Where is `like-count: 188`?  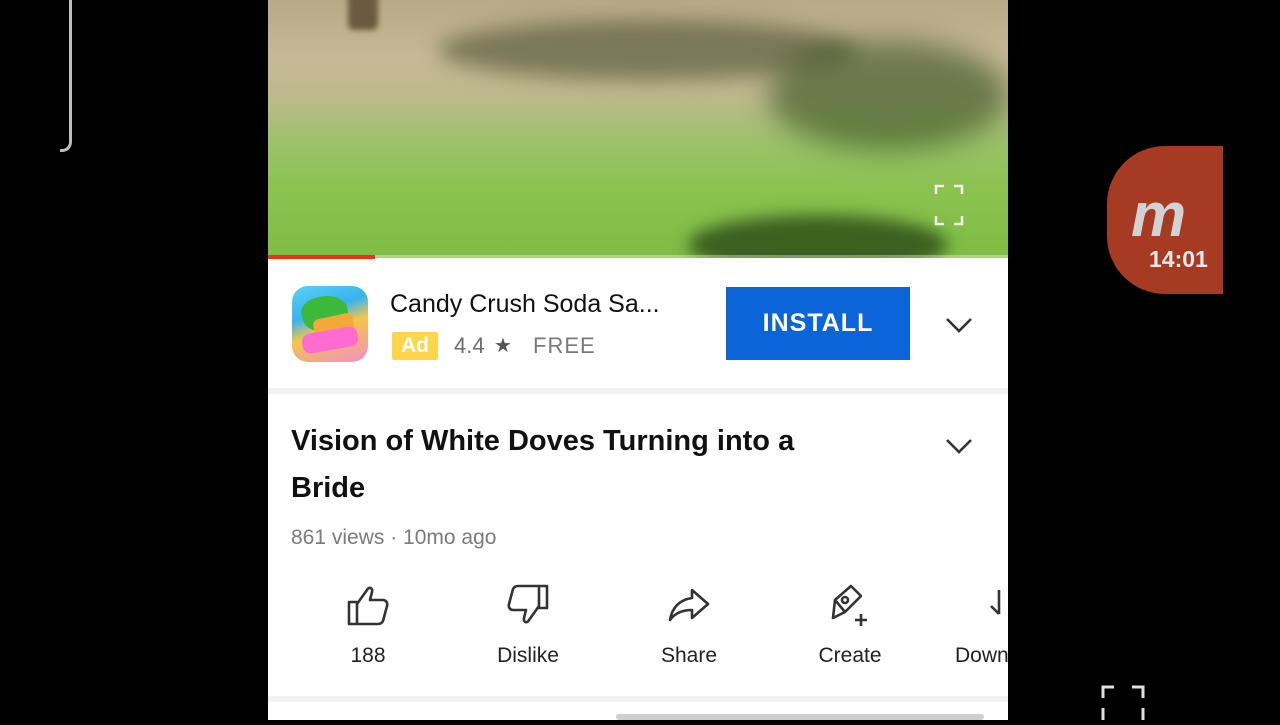
like-count: 188 is located at coordinates (368, 655).